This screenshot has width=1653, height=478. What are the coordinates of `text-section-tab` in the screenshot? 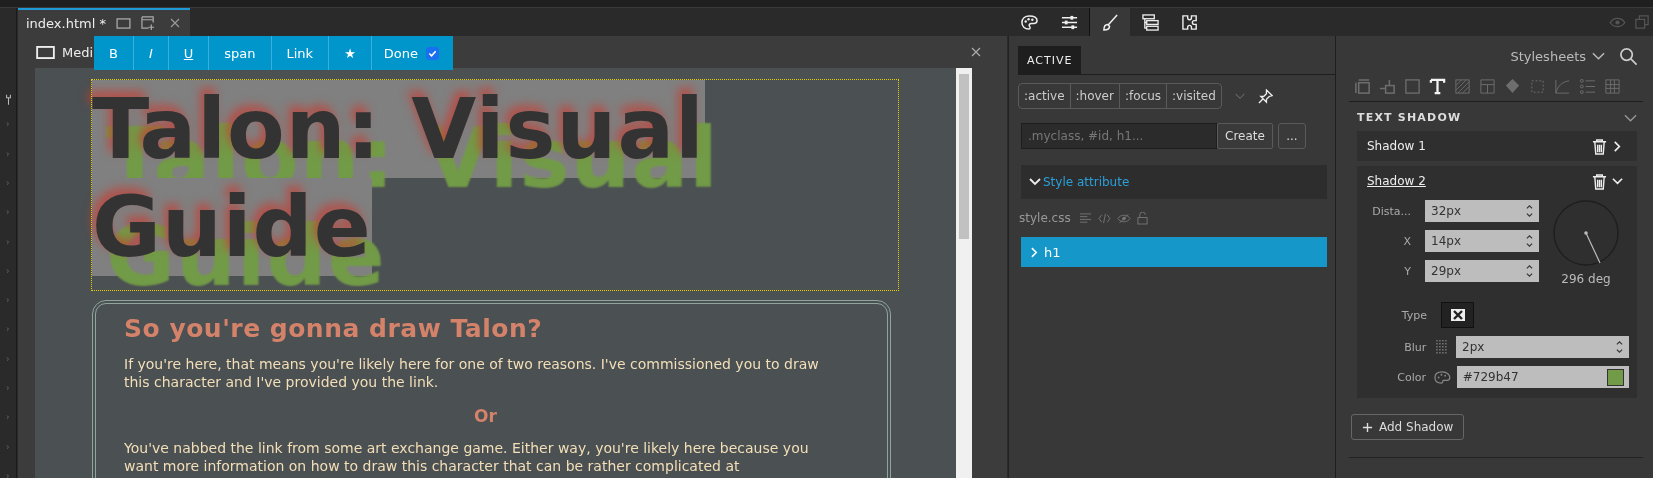 It's located at (1437, 86).